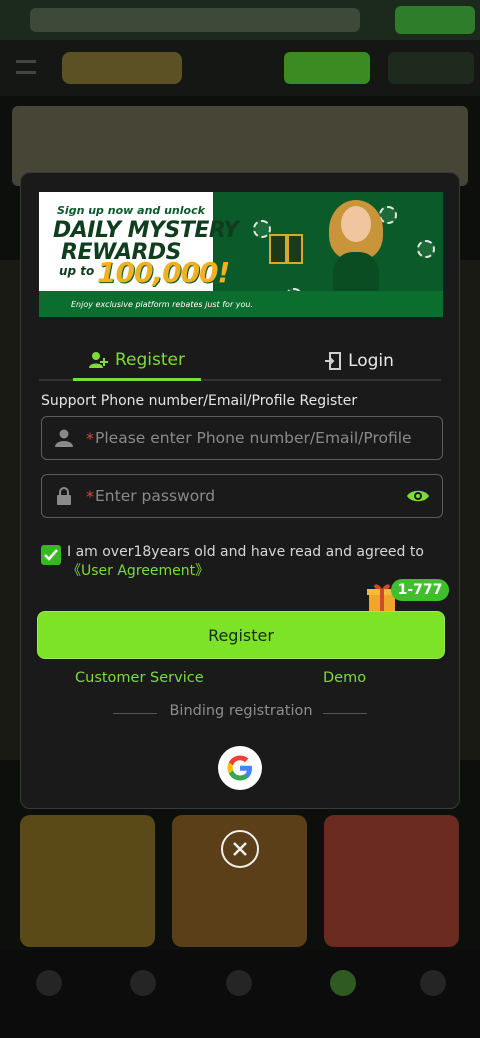 The image size is (480, 1038). Describe the element at coordinates (242, 496) in the screenshot. I see `password-input: * Enter password` at that location.